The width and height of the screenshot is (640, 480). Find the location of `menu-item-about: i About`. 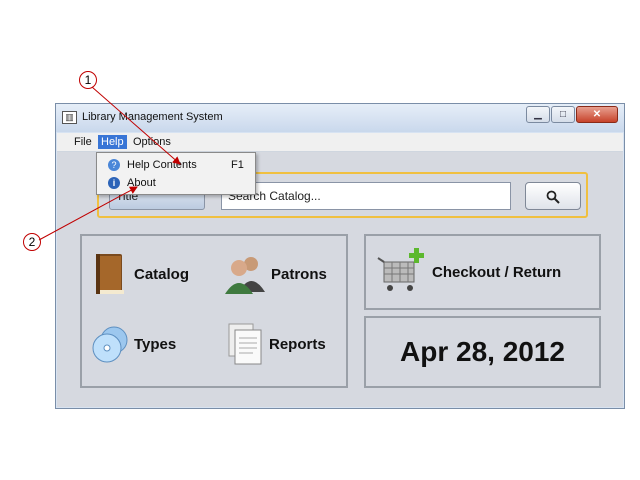

menu-item-about: i About is located at coordinates (176, 183).